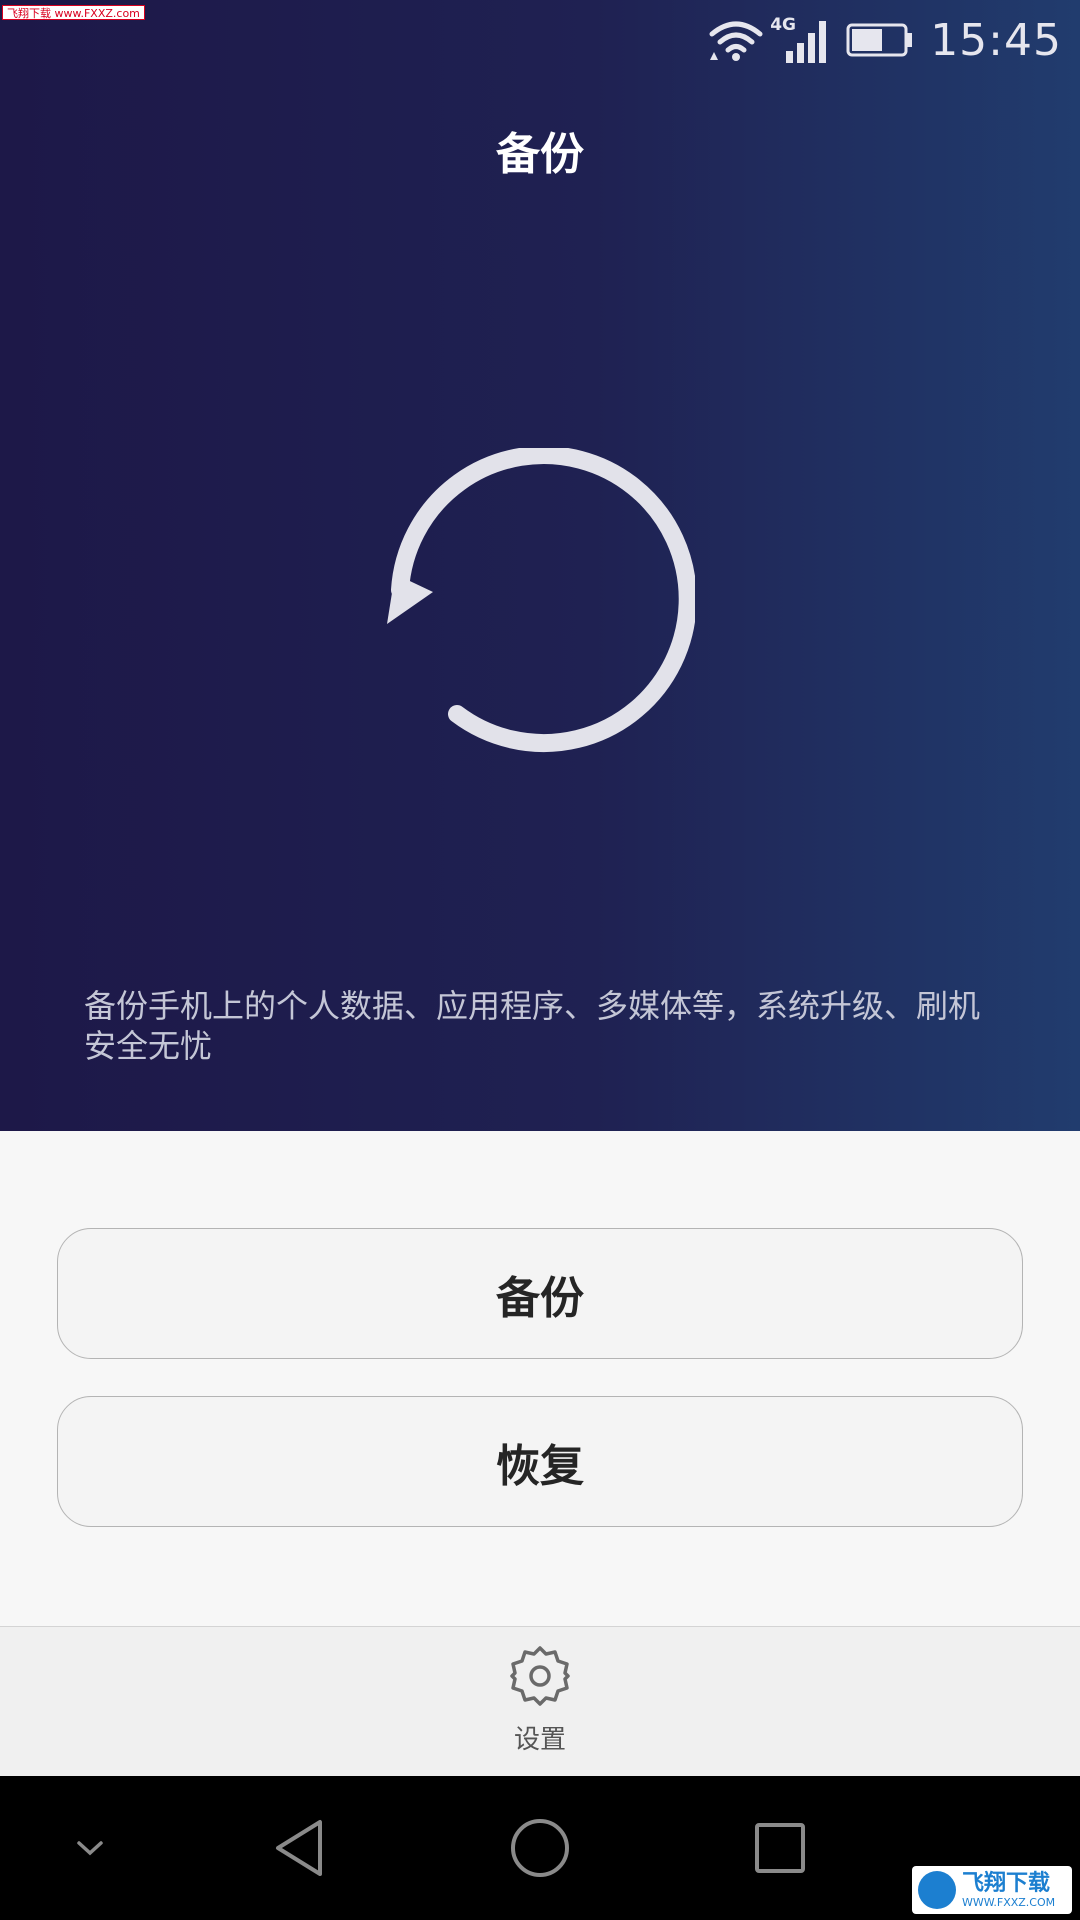 The width and height of the screenshot is (1080, 1920). I want to click on chevron-down-icon, so click(90, 1848).